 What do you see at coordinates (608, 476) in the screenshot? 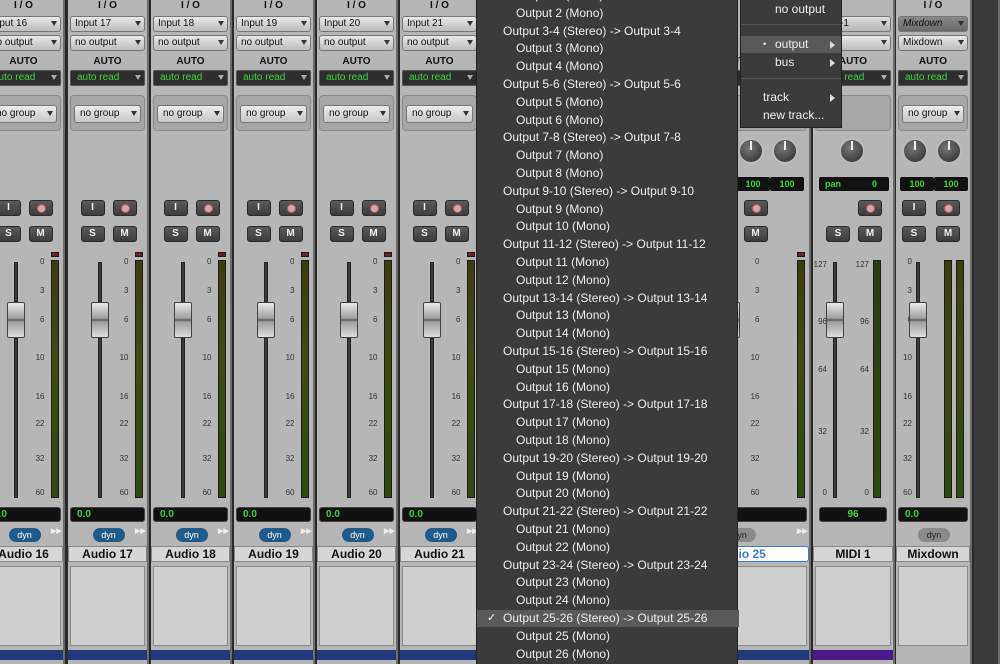
I see `output-menu-item: Output 19 (Mono)` at bounding box center [608, 476].